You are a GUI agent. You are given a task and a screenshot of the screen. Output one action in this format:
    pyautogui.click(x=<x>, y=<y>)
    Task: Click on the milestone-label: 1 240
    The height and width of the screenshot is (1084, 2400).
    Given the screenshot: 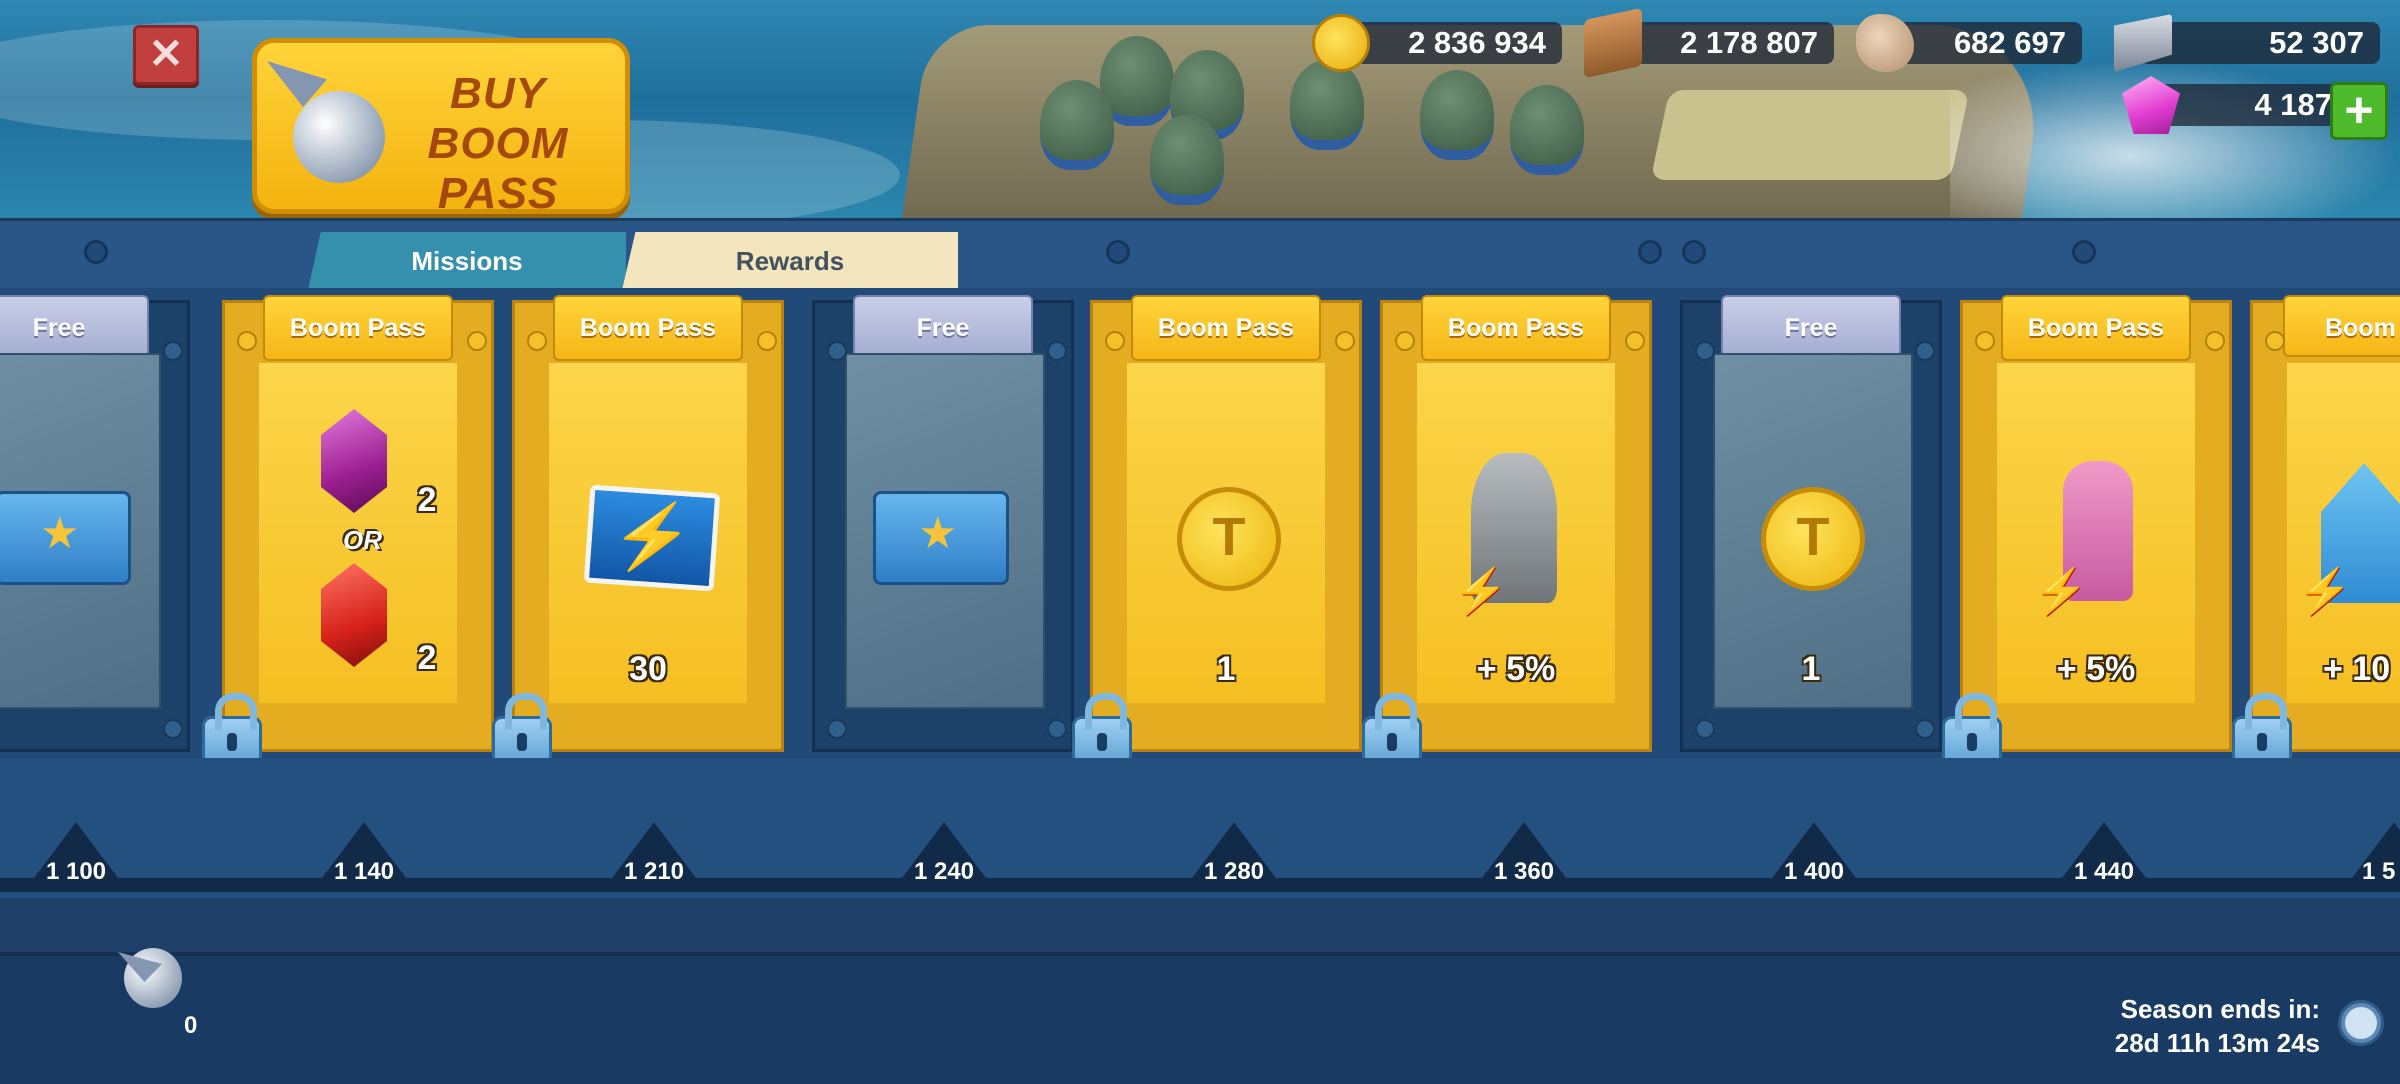 What is the action you would take?
    pyautogui.click(x=944, y=871)
    